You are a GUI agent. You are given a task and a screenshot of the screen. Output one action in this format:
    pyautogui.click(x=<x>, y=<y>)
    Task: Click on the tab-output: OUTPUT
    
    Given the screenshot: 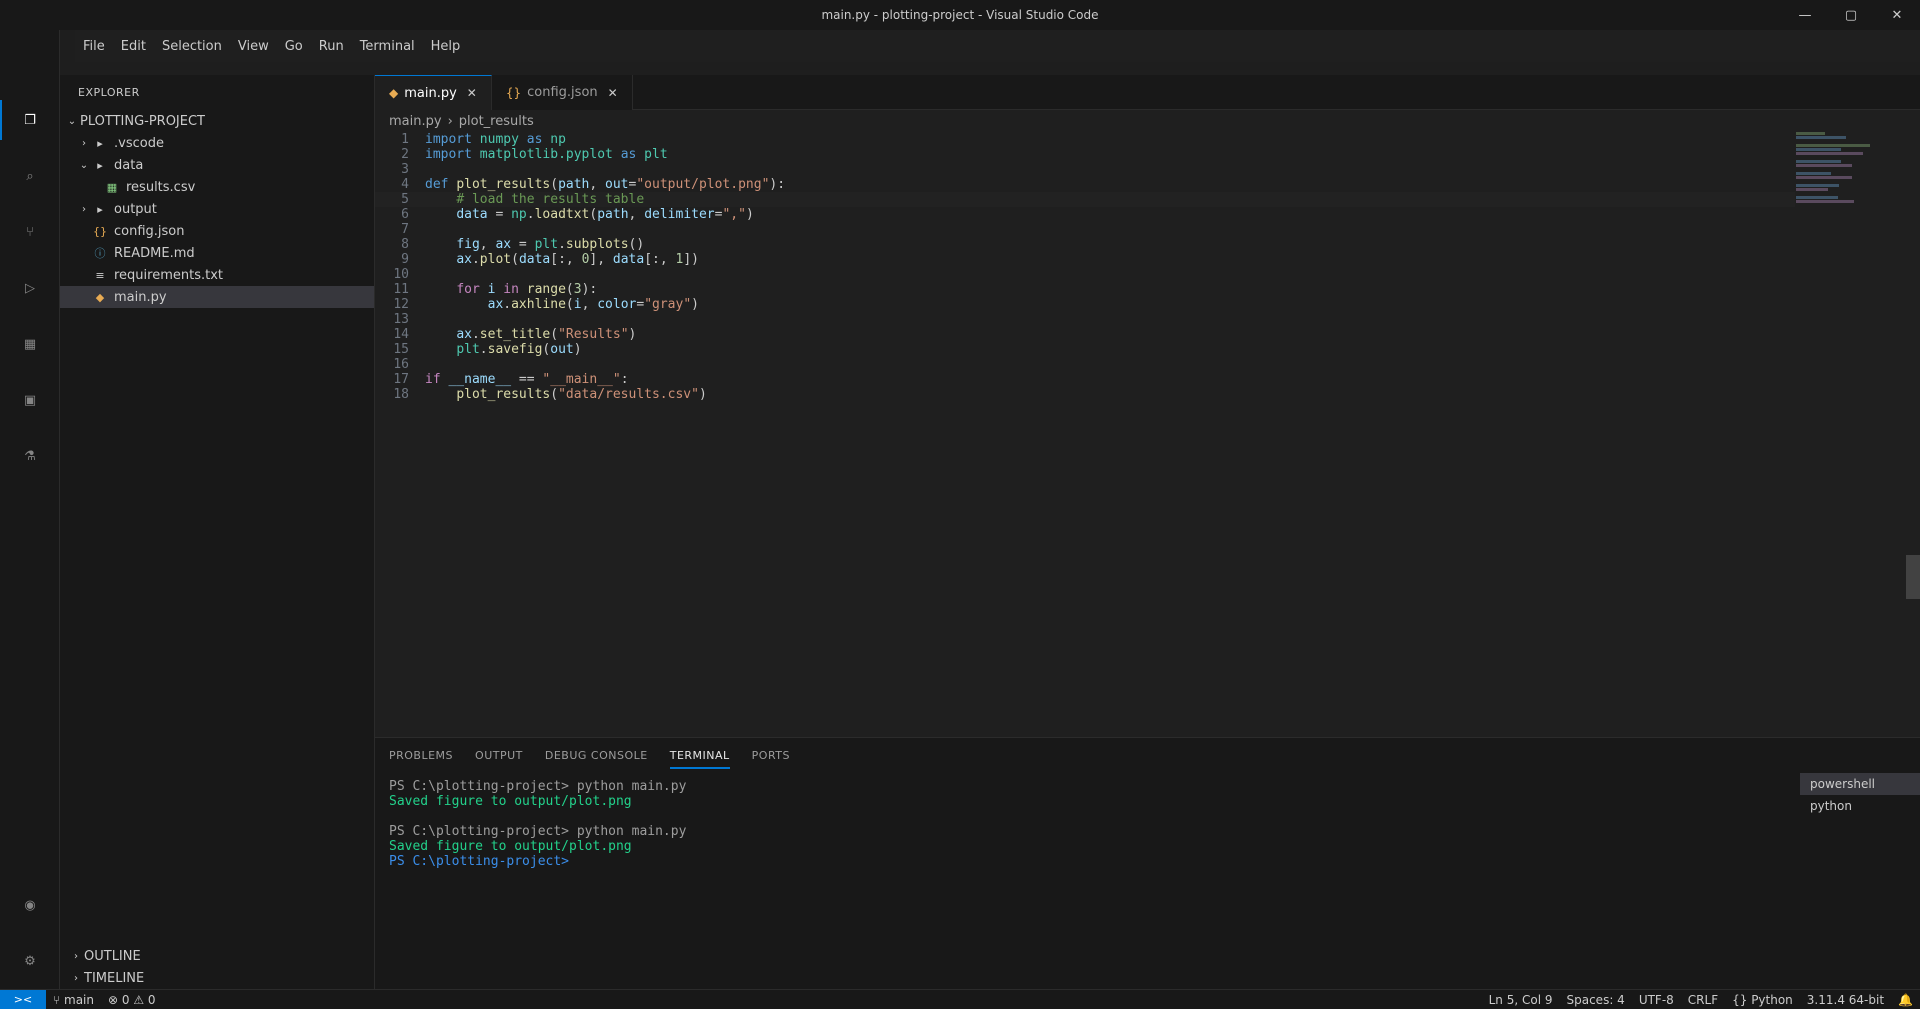 What is the action you would take?
    pyautogui.click(x=499, y=755)
    